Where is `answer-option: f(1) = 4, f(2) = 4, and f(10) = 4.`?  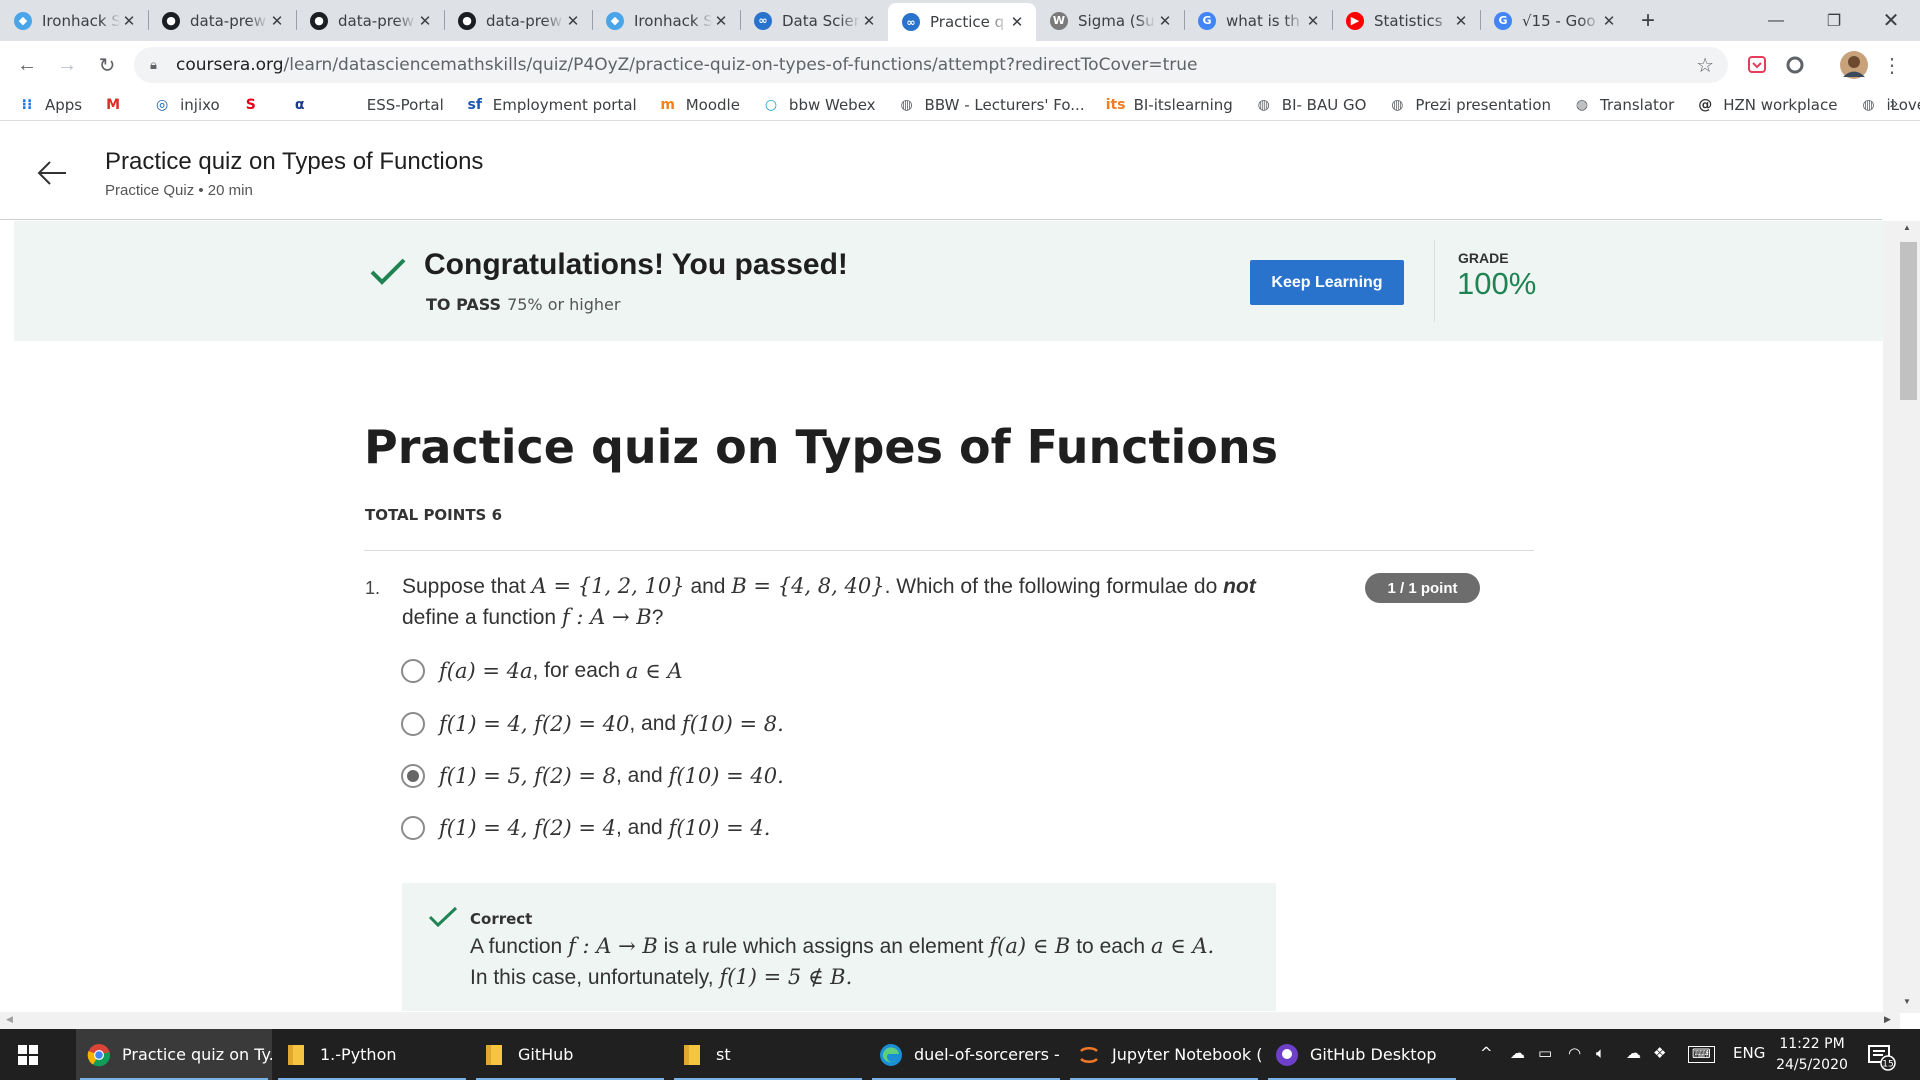 answer-option: f(1) = 4, f(2) = 4, and f(10) = 4. is located at coordinates (585, 828).